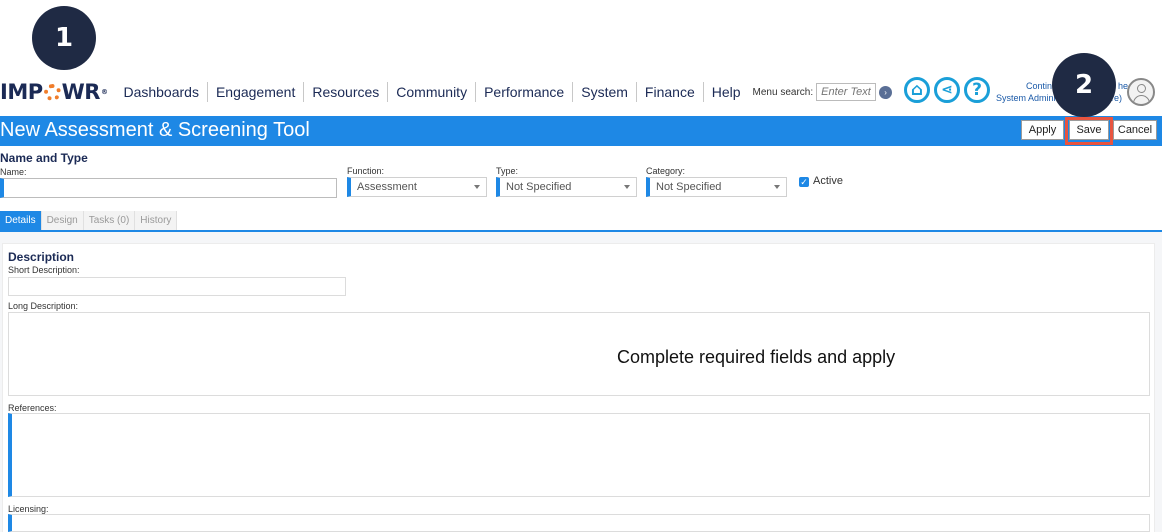 The width and height of the screenshot is (1162, 532). I want to click on instruction-annotation: Complete required fields and apply, so click(756, 357).